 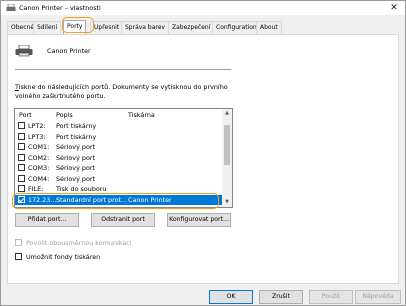 What do you see at coordinates (118, 168) in the screenshot?
I see `list-item: COM3: Sériový port` at bounding box center [118, 168].